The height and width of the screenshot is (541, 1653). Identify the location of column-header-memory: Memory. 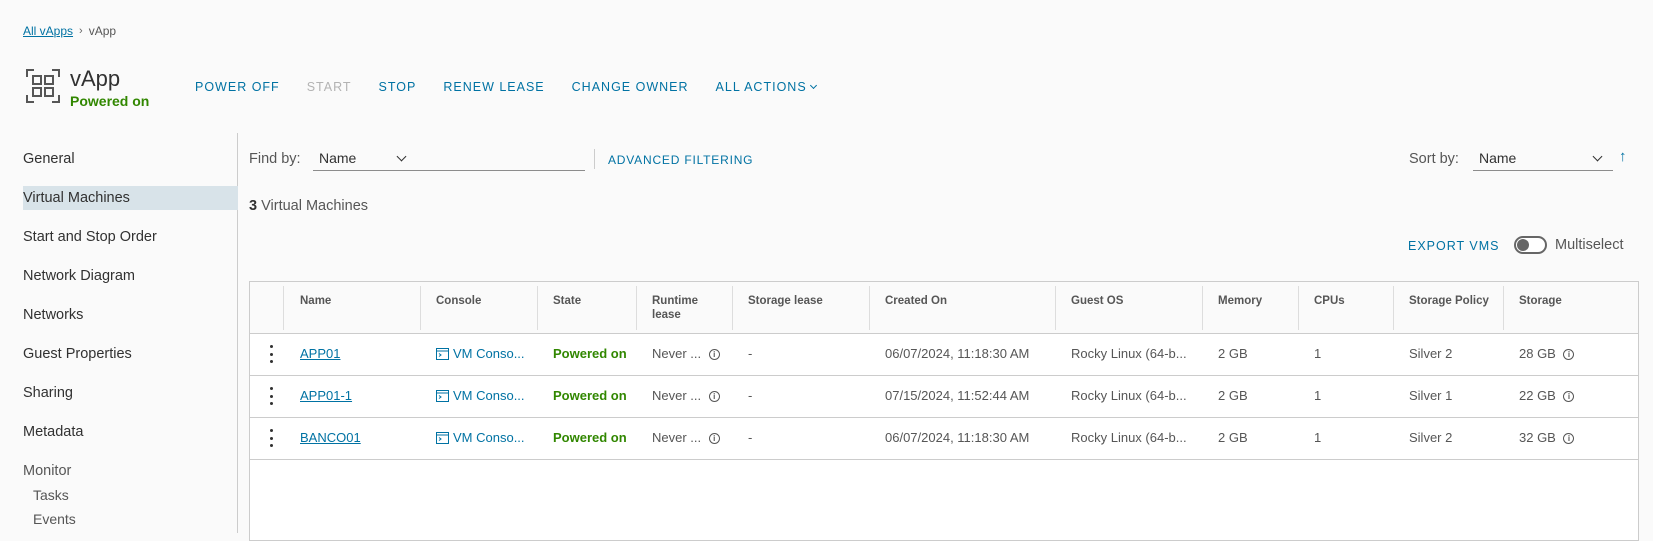
(1240, 301).